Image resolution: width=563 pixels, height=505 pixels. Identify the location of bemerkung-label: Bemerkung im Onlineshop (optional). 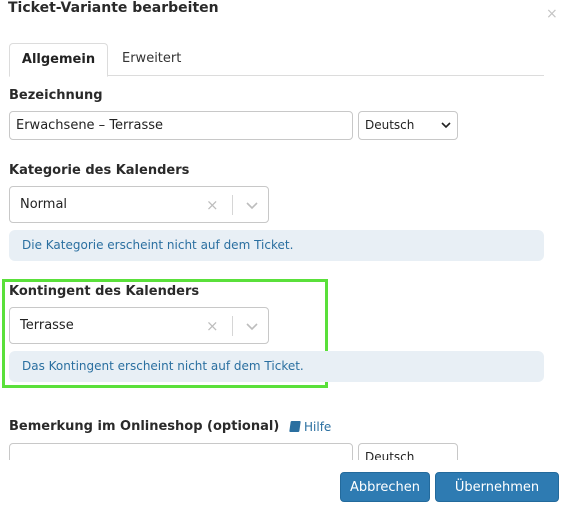
(144, 426).